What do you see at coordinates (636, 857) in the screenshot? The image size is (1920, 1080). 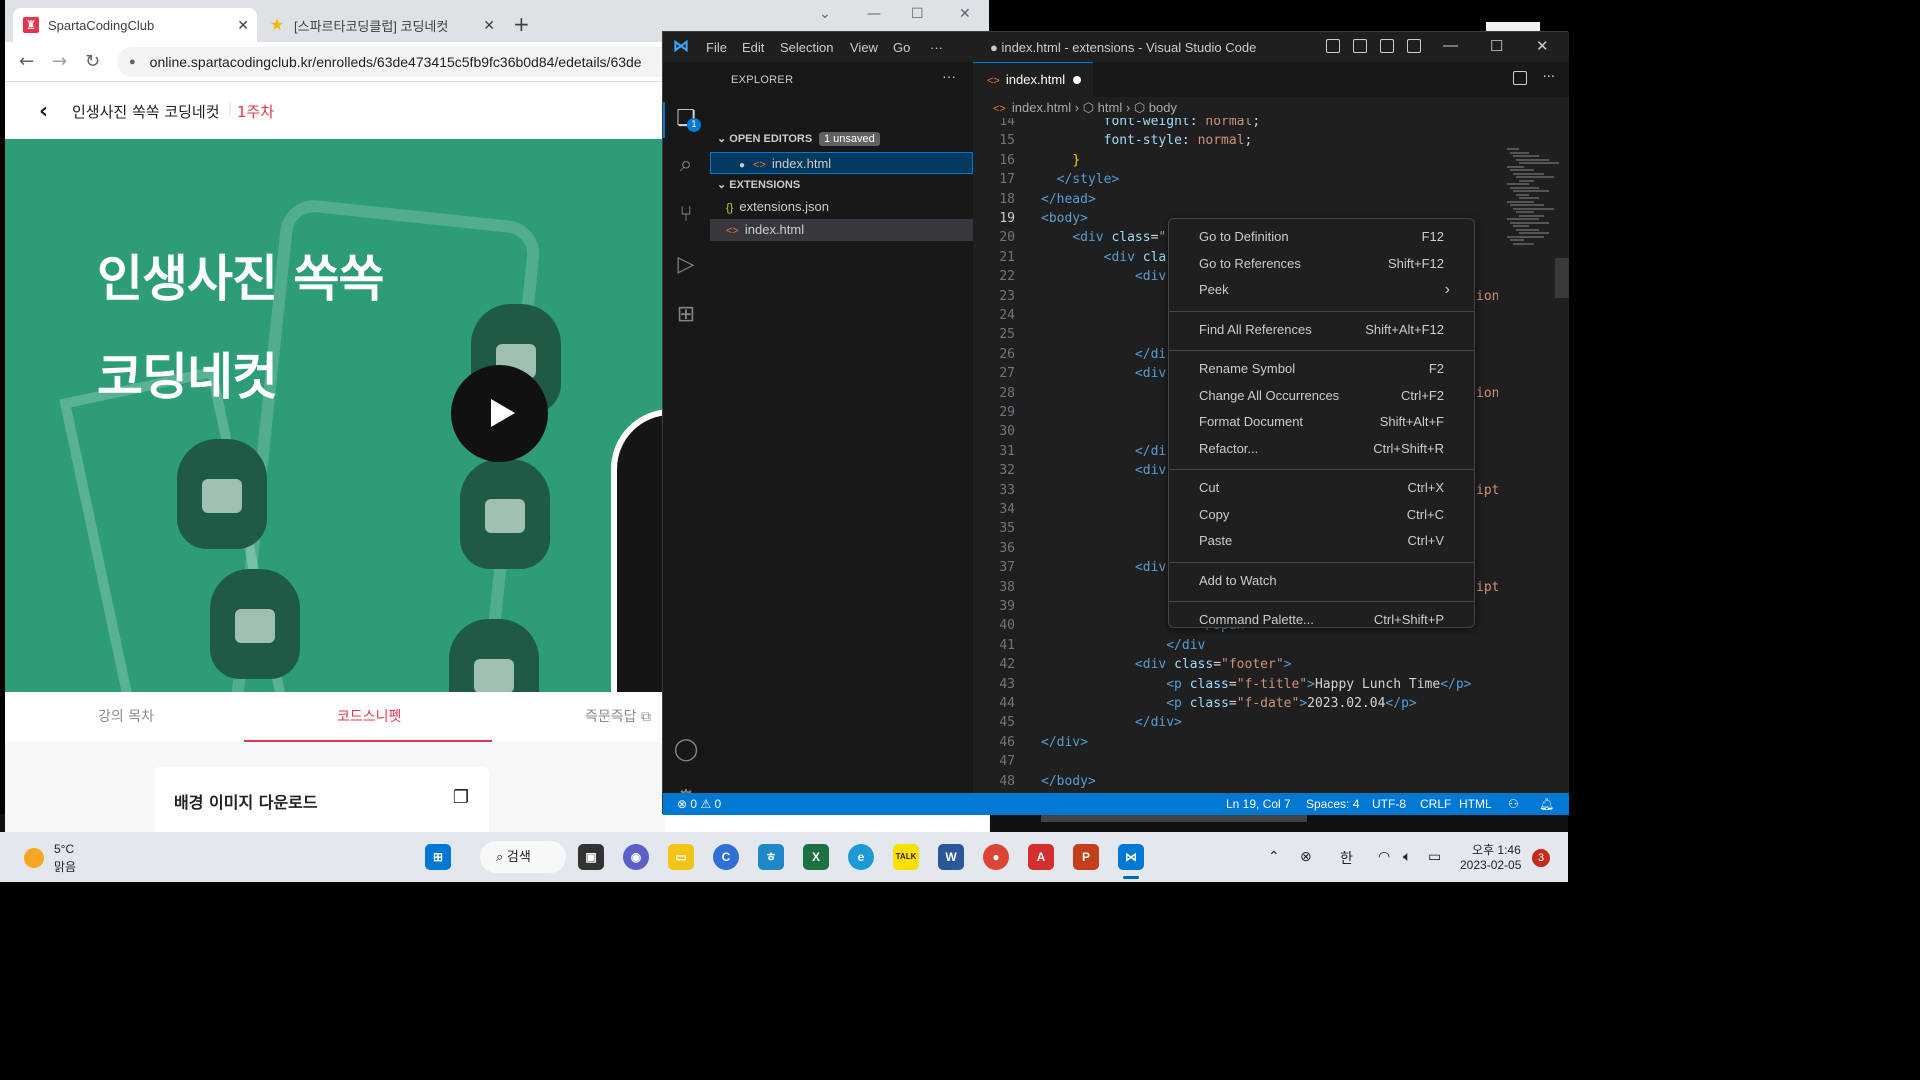 I see `chat-icon: ◉` at bounding box center [636, 857].